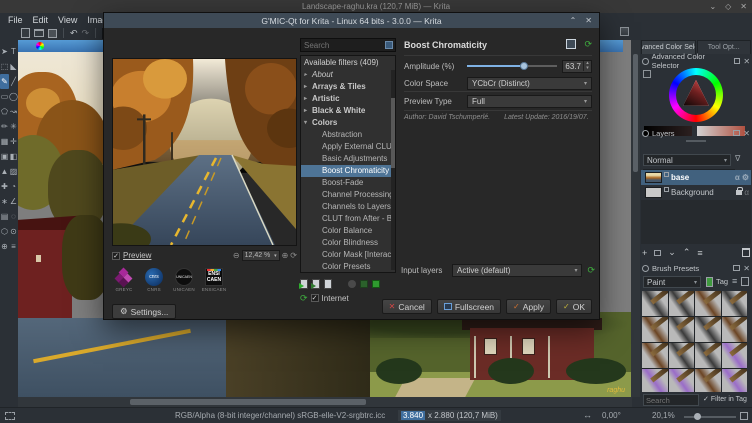  What do you see at coordinates (4, 186) in the screenshot?
I see `tool-icon: ✚` at bounding box center [4, 186].